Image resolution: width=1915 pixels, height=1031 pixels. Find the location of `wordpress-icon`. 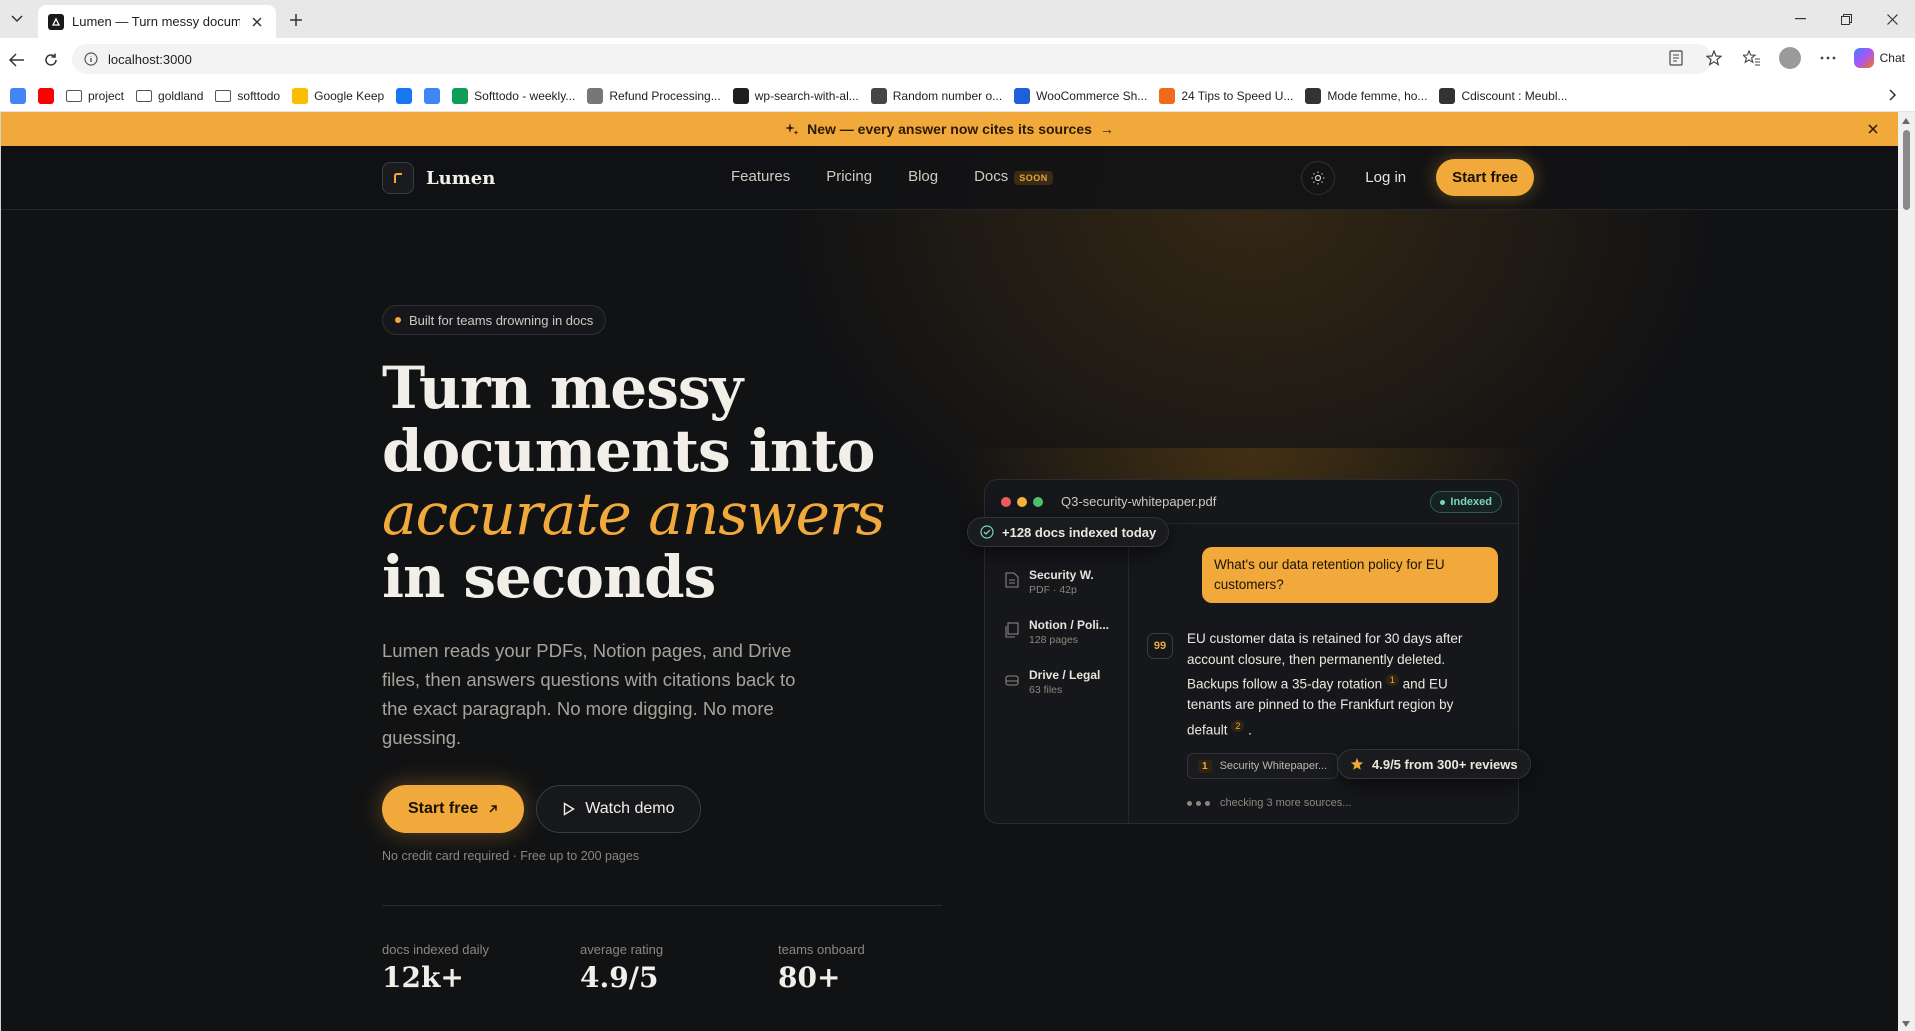

wordpress-icon is located at coordinates (878, 95).